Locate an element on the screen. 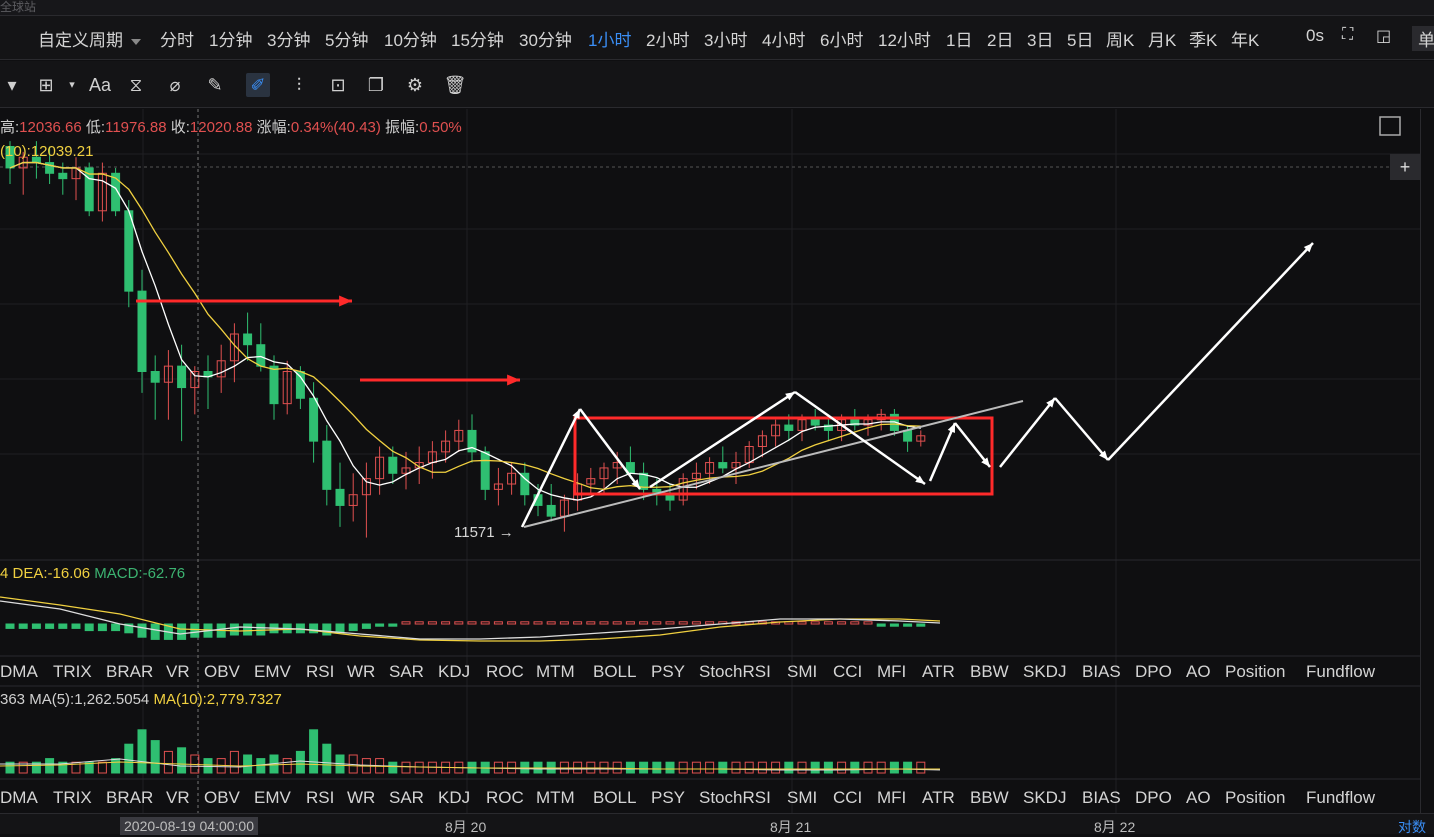 This screenshot has height=837, width=1434. measure-icon: ⌀ is located at coordinates (175, 85).